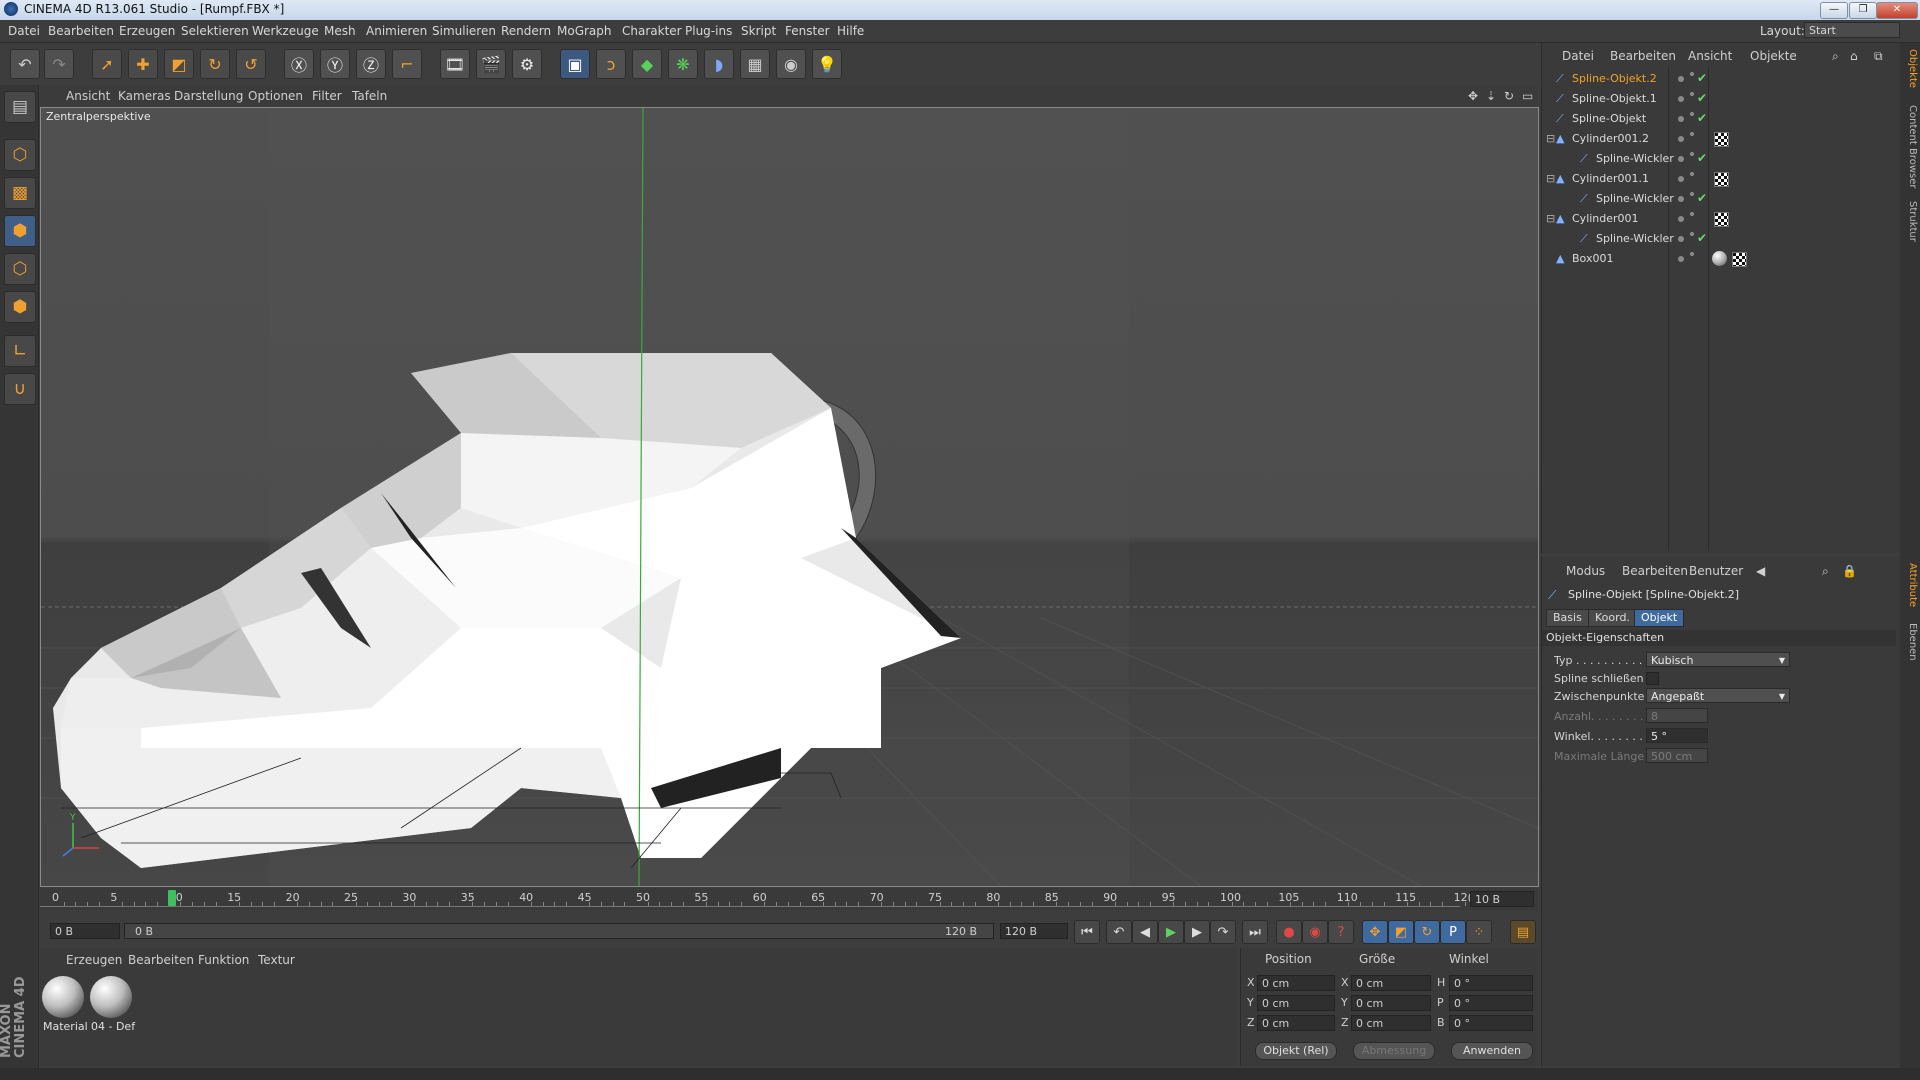 Image resolution: width=1920 pixels, height=1080 pixels. Describe the element at coordinates (827, 64) in the screenshot. I see `light-icon: 💡` at that location.